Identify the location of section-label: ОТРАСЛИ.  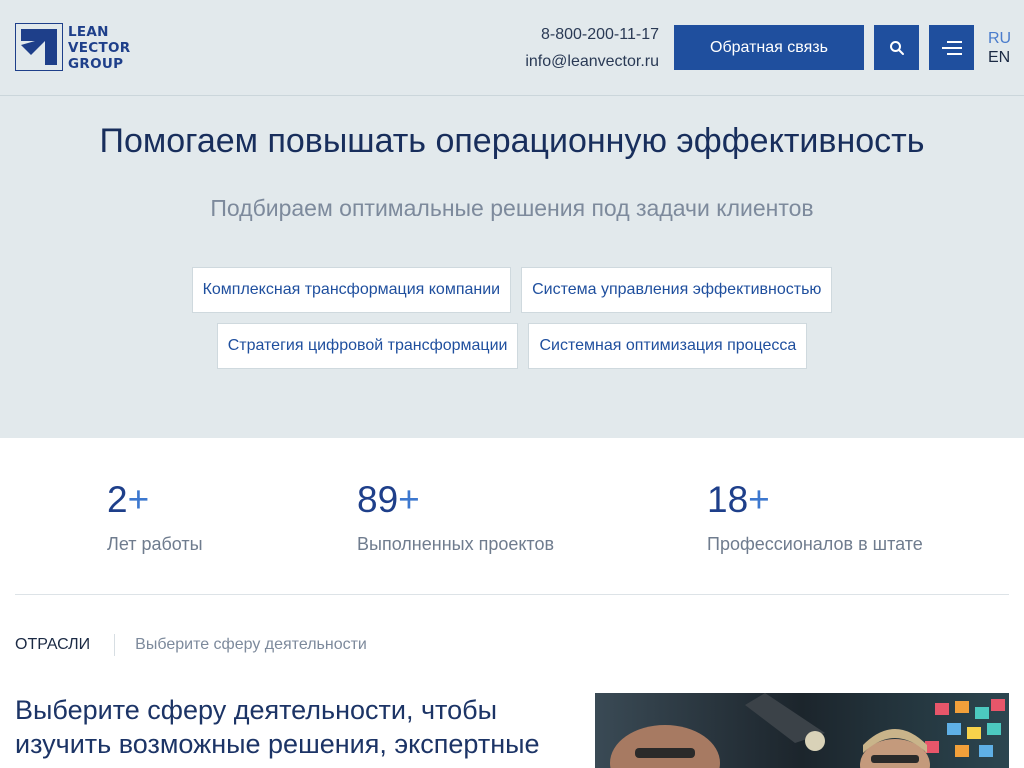
(53, 644).